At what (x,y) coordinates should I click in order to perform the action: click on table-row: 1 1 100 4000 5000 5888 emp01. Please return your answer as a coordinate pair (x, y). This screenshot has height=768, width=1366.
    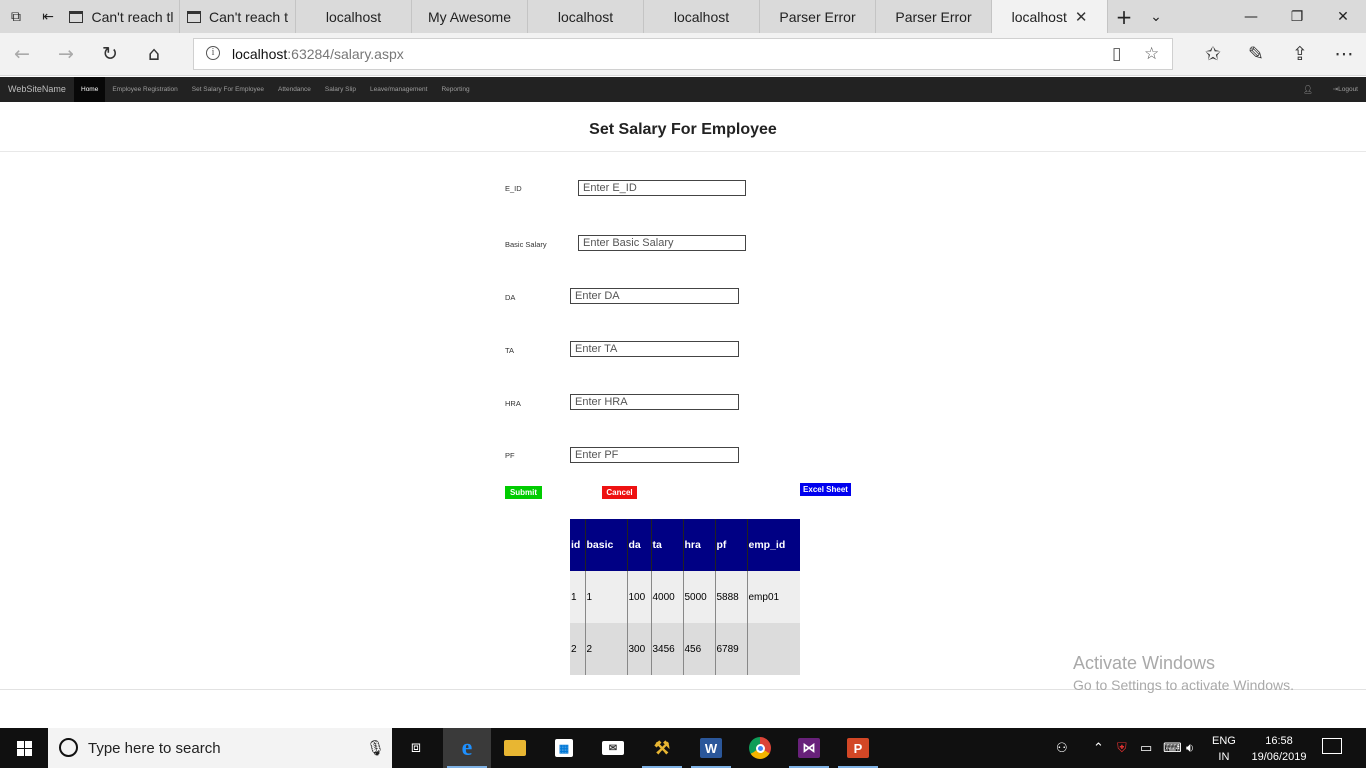
    Looking at the image, I should click on (685, 597).